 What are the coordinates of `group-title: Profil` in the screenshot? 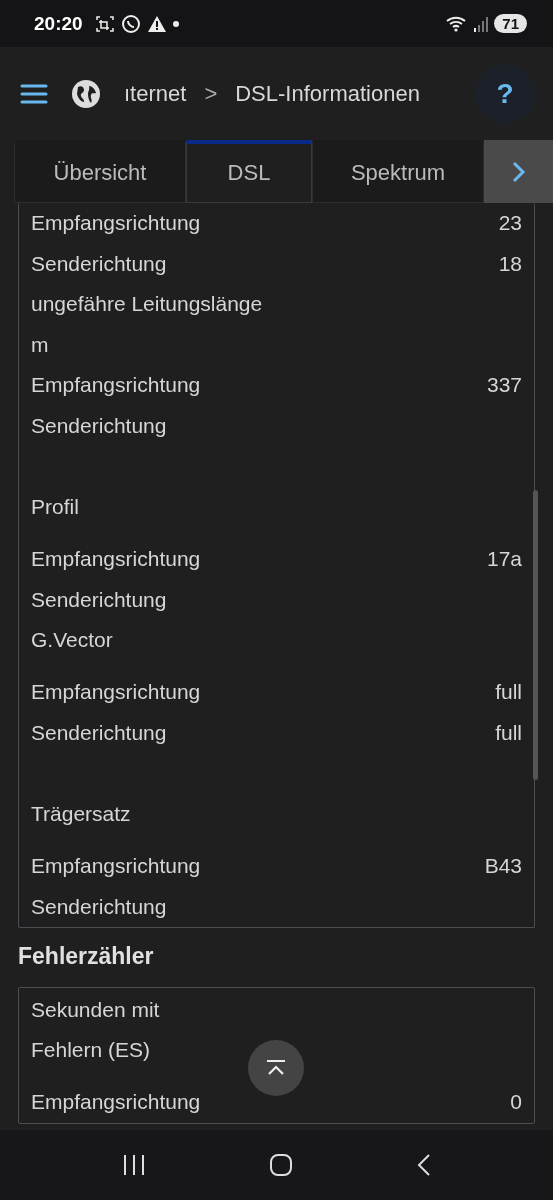 It's located at (55, 507).